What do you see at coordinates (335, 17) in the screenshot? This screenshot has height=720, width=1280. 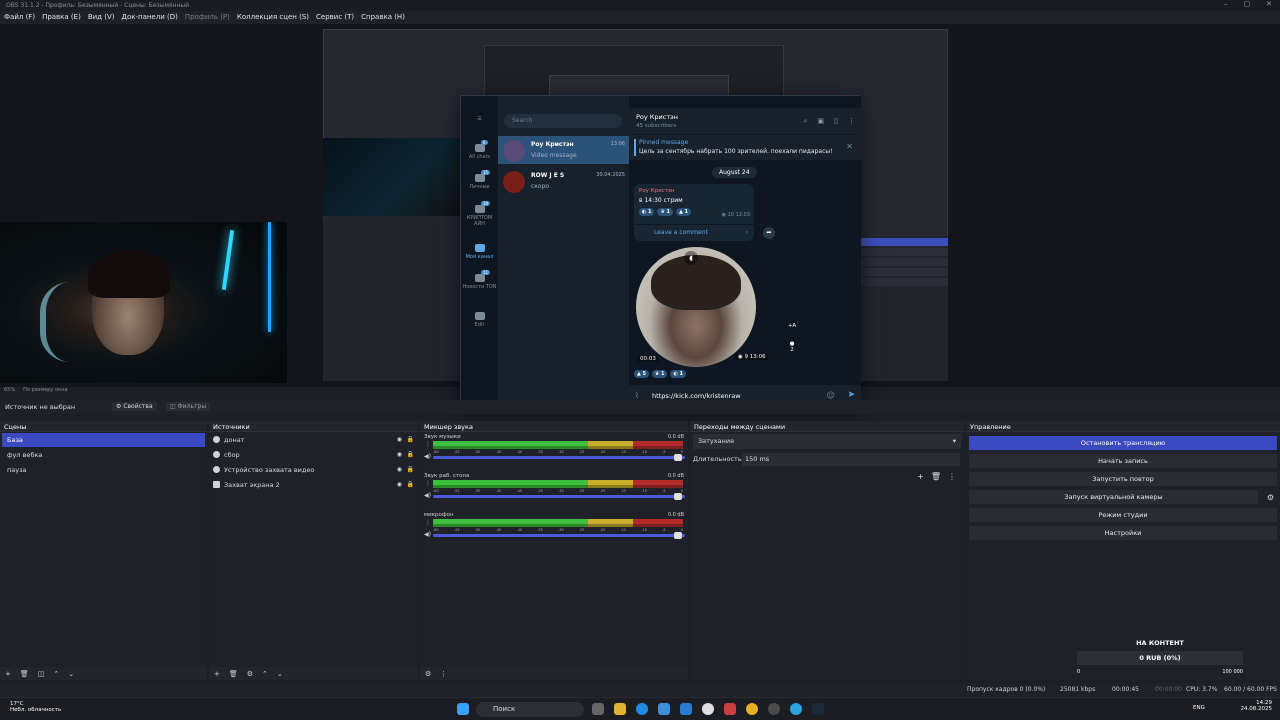 I see `menu-tools: Сервис (T)` at bounding box center [335, 17].